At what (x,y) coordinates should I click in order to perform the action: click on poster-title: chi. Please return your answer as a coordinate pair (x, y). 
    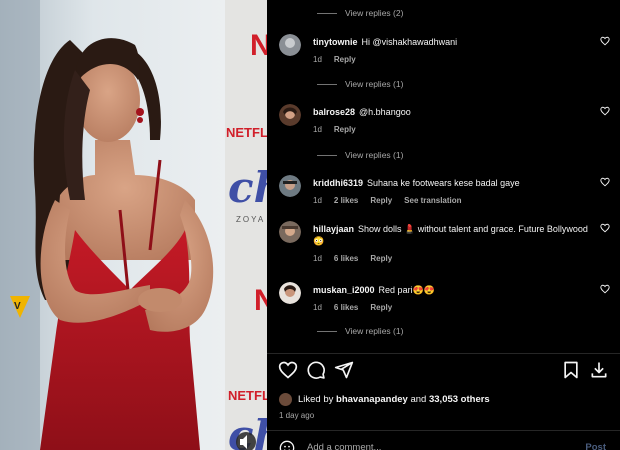
    Looking at the image, I should click on (247, 187).